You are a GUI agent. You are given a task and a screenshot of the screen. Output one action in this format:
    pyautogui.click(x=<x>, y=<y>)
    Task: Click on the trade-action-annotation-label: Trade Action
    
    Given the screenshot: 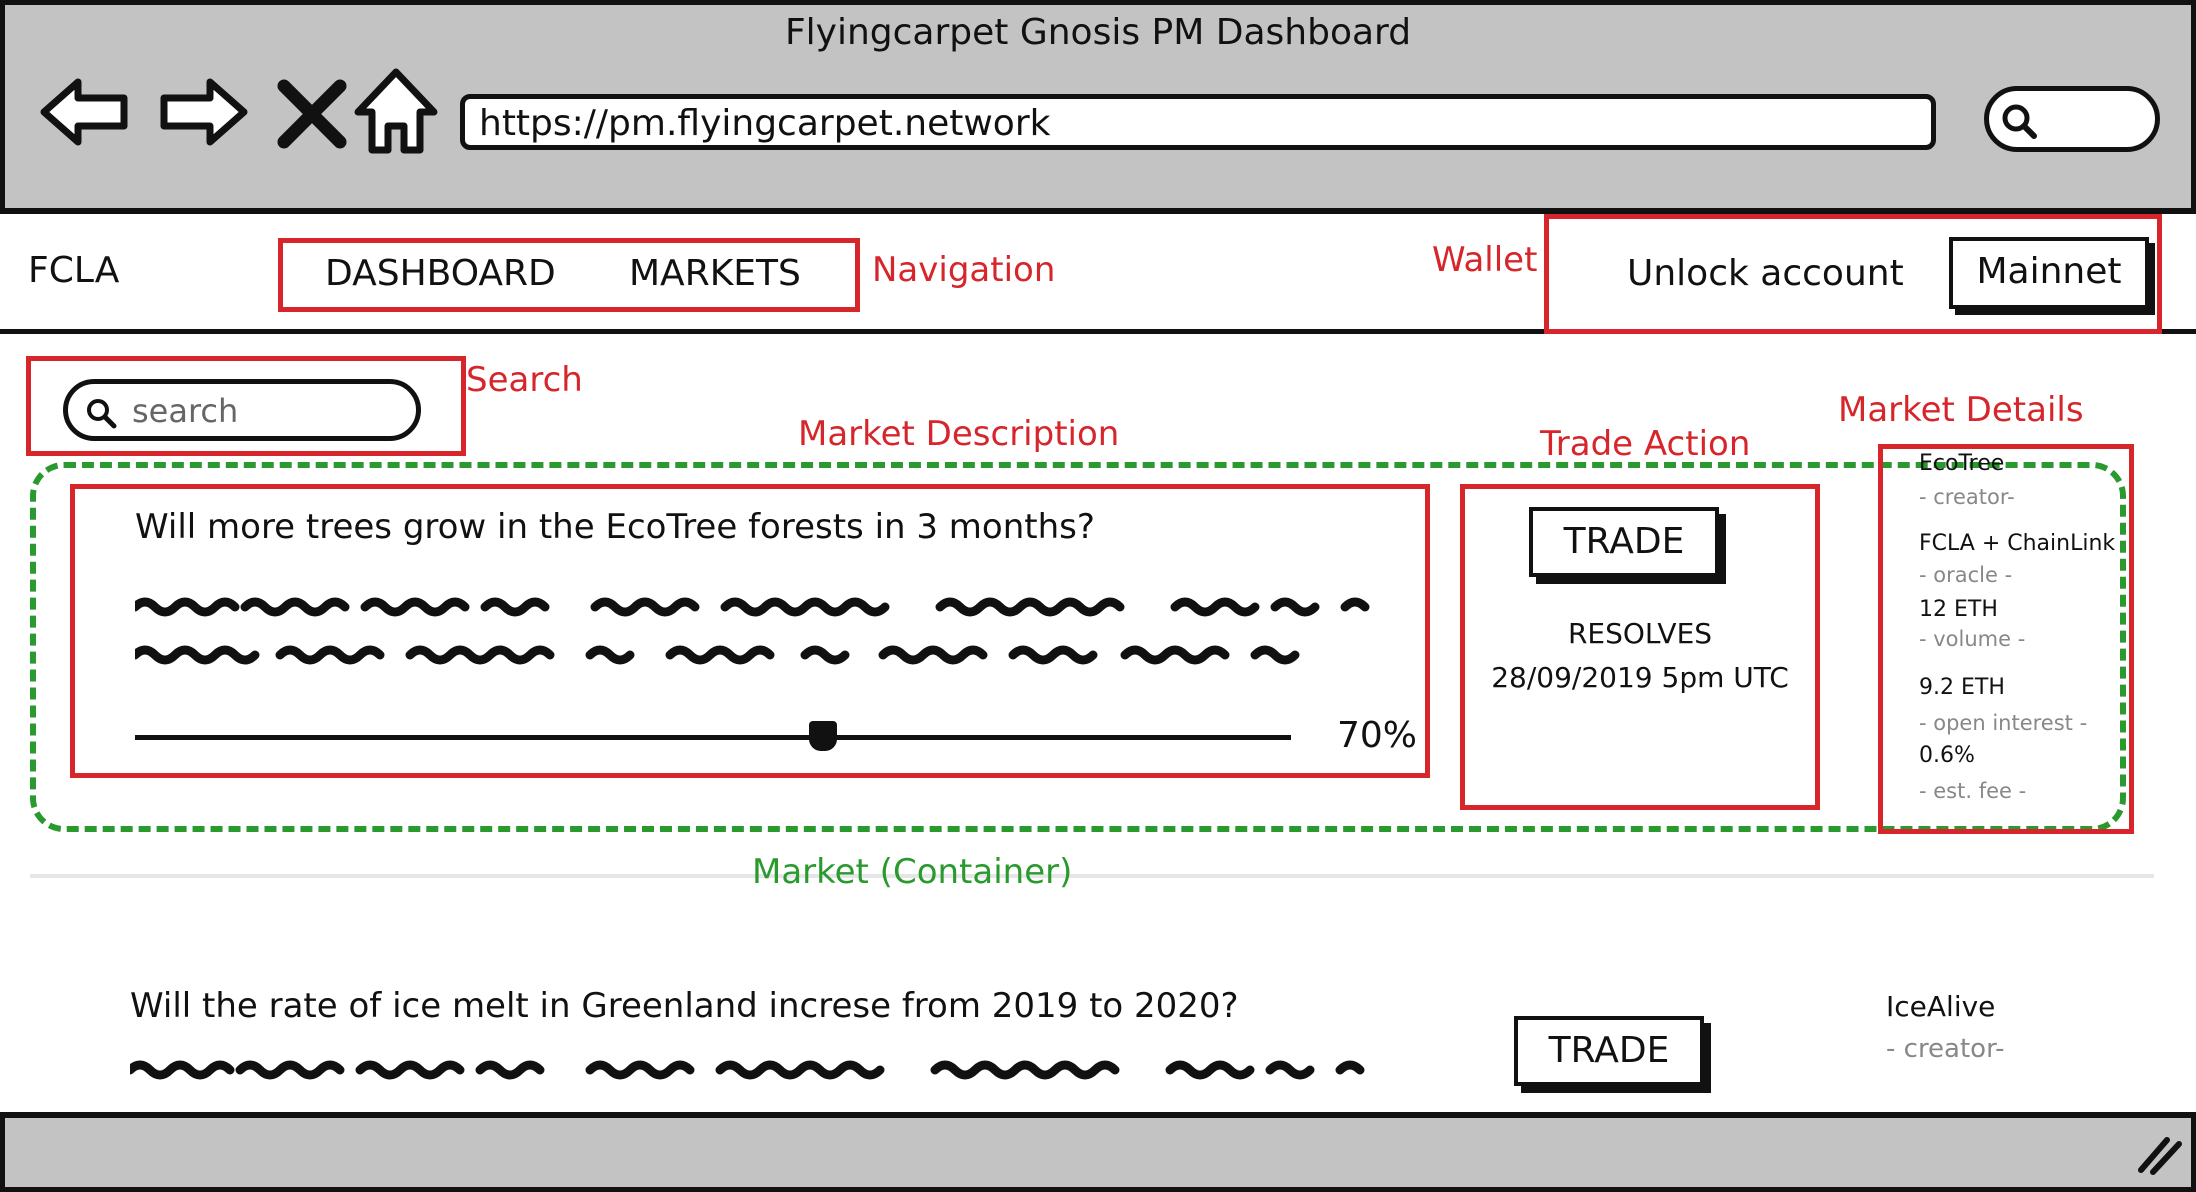 What is the action you would take?
    pyautogui.click(x=1645, y=444)
    